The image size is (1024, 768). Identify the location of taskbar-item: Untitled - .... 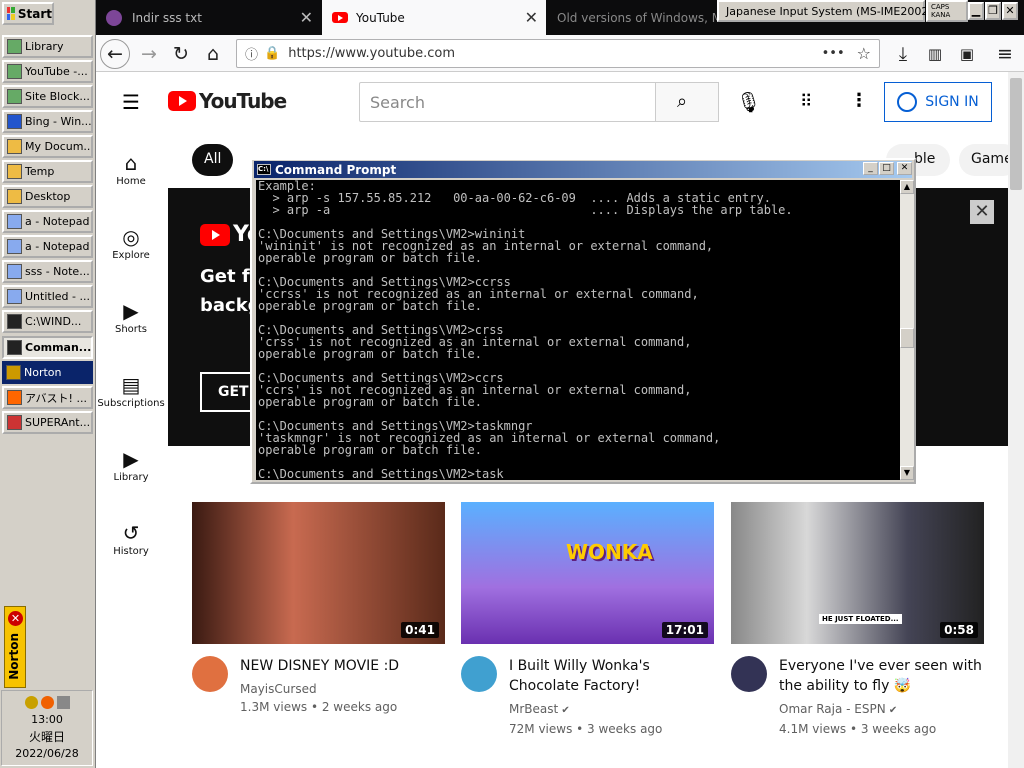
(47, 296).